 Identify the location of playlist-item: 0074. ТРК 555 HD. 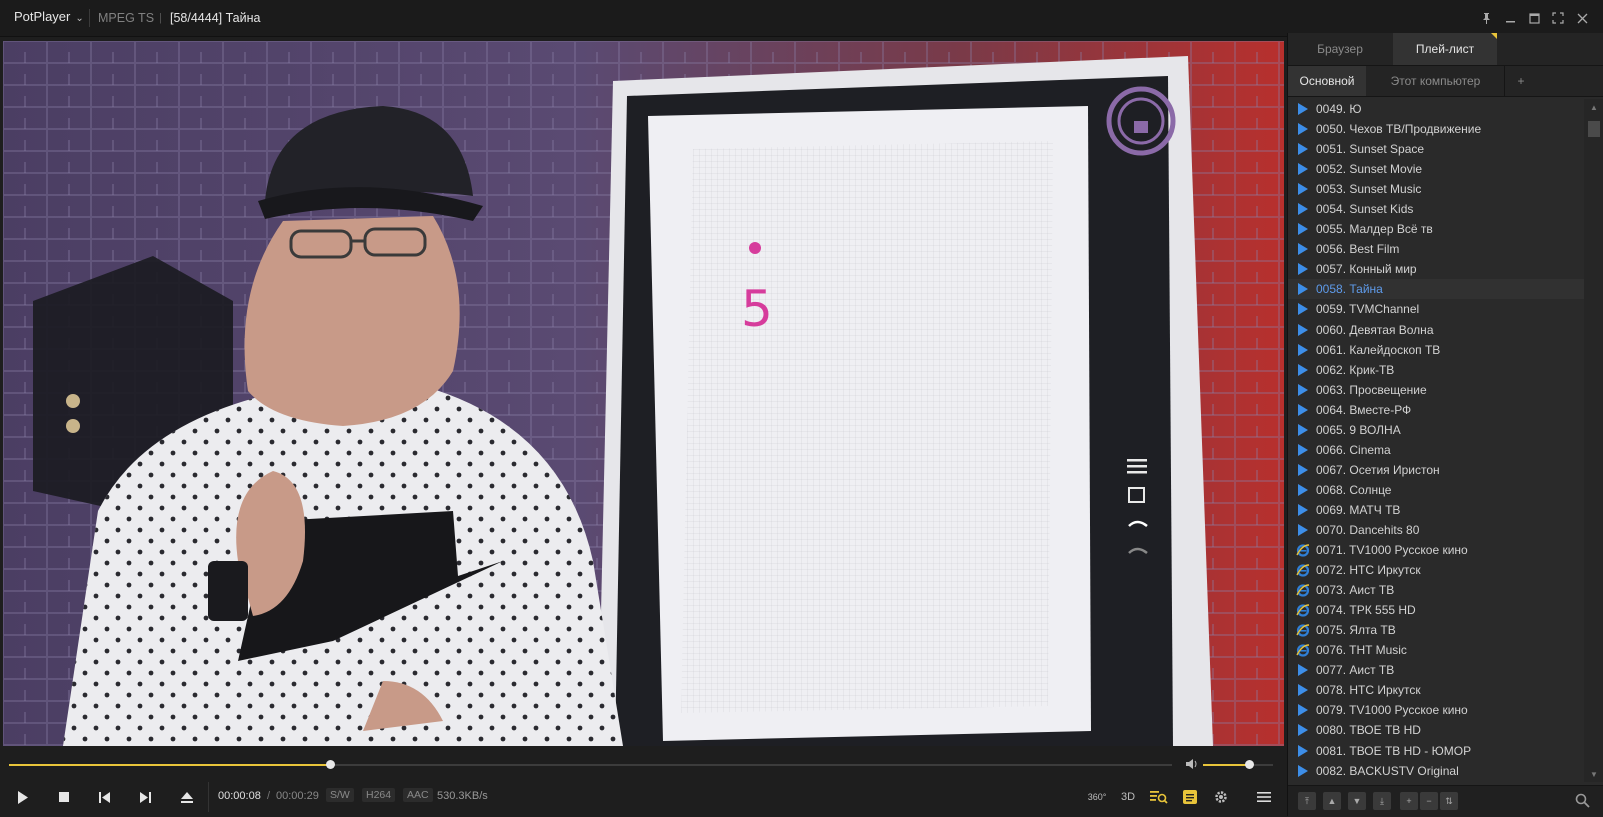
(1436, 610).